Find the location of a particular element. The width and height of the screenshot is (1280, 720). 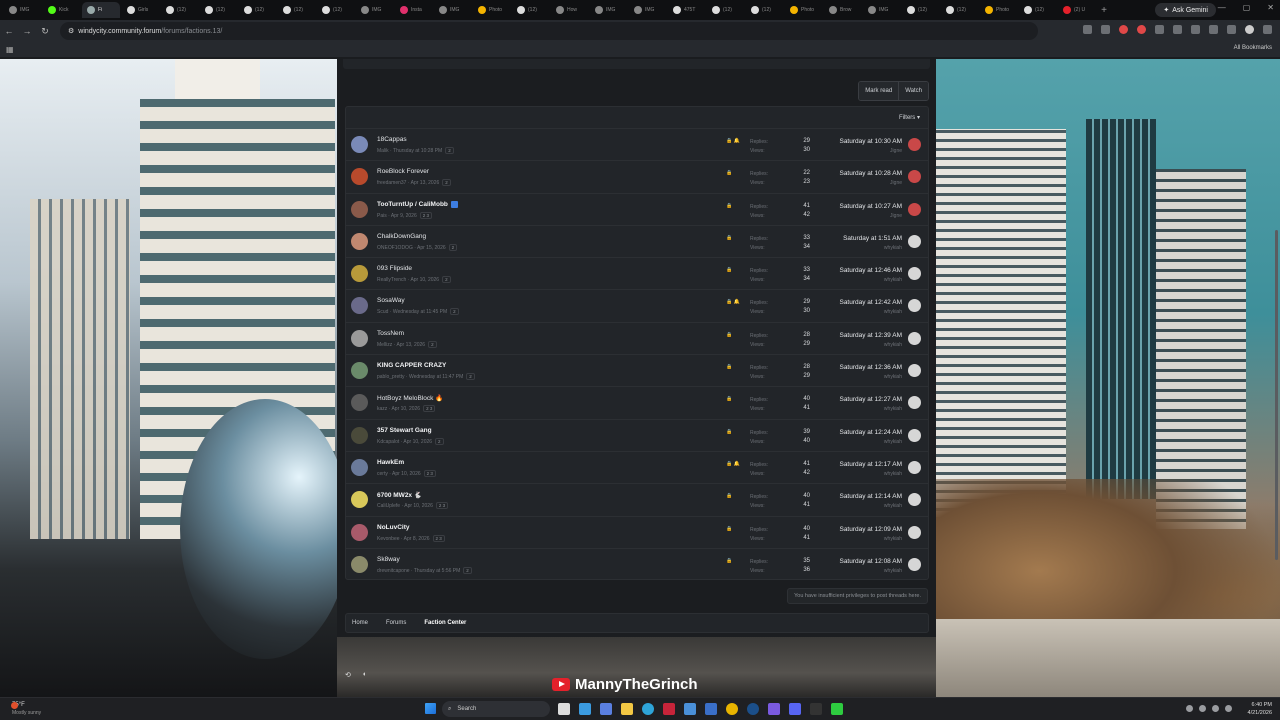

thread-author-date: freedamen37 · Apr 13, 2026 is located at coordinates (408, 183).